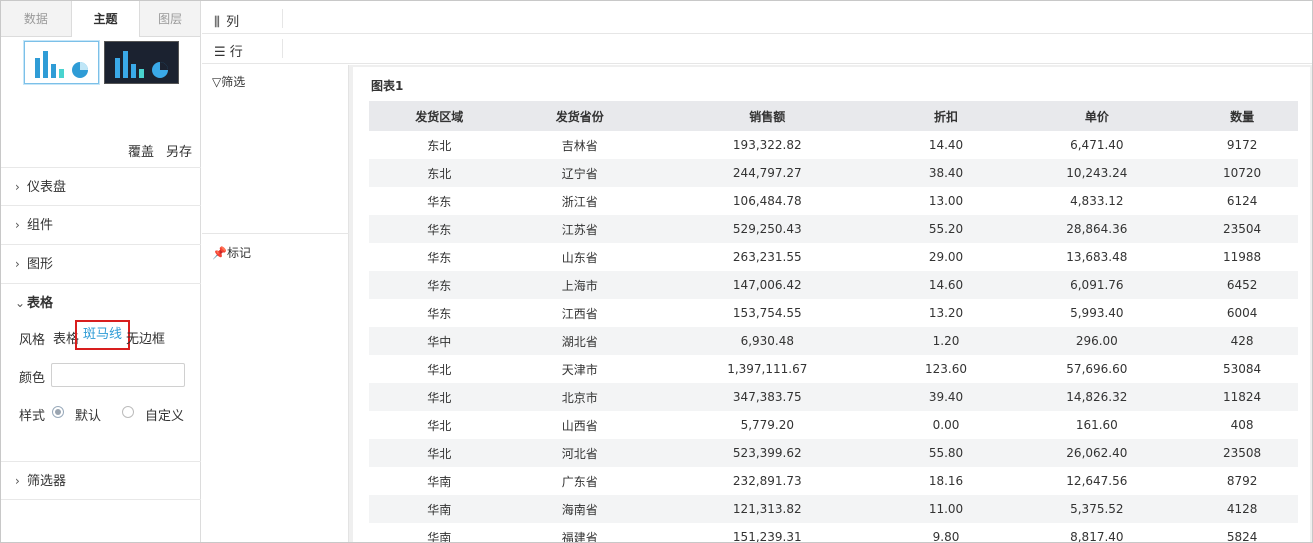  What do you see at coordinates (128, 412) in the screenshot?
I see `radio-custom` at bounding box center [128, 412].